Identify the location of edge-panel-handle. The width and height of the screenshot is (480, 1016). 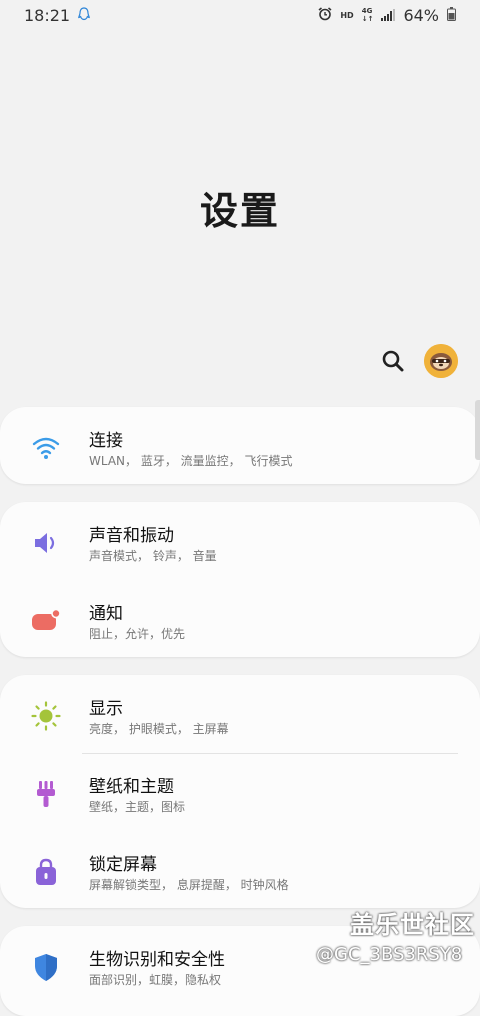
(477, 430).